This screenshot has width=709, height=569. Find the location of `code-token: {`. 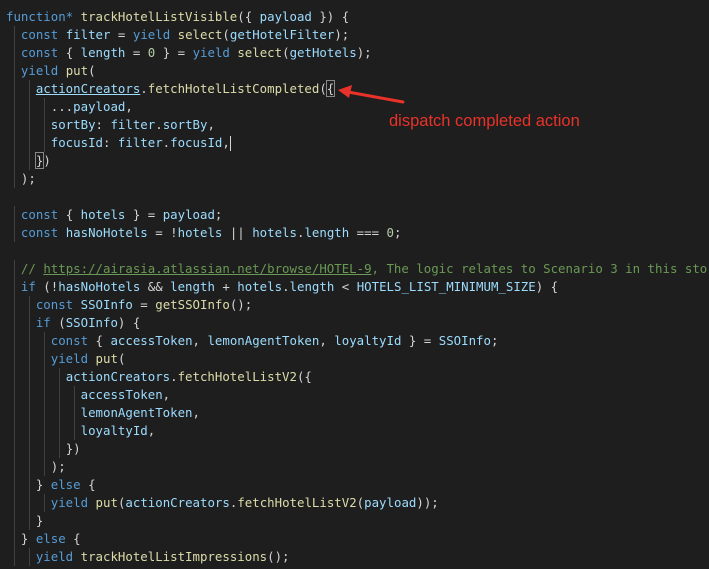

code-token: { is located at coordinates (69, 214).